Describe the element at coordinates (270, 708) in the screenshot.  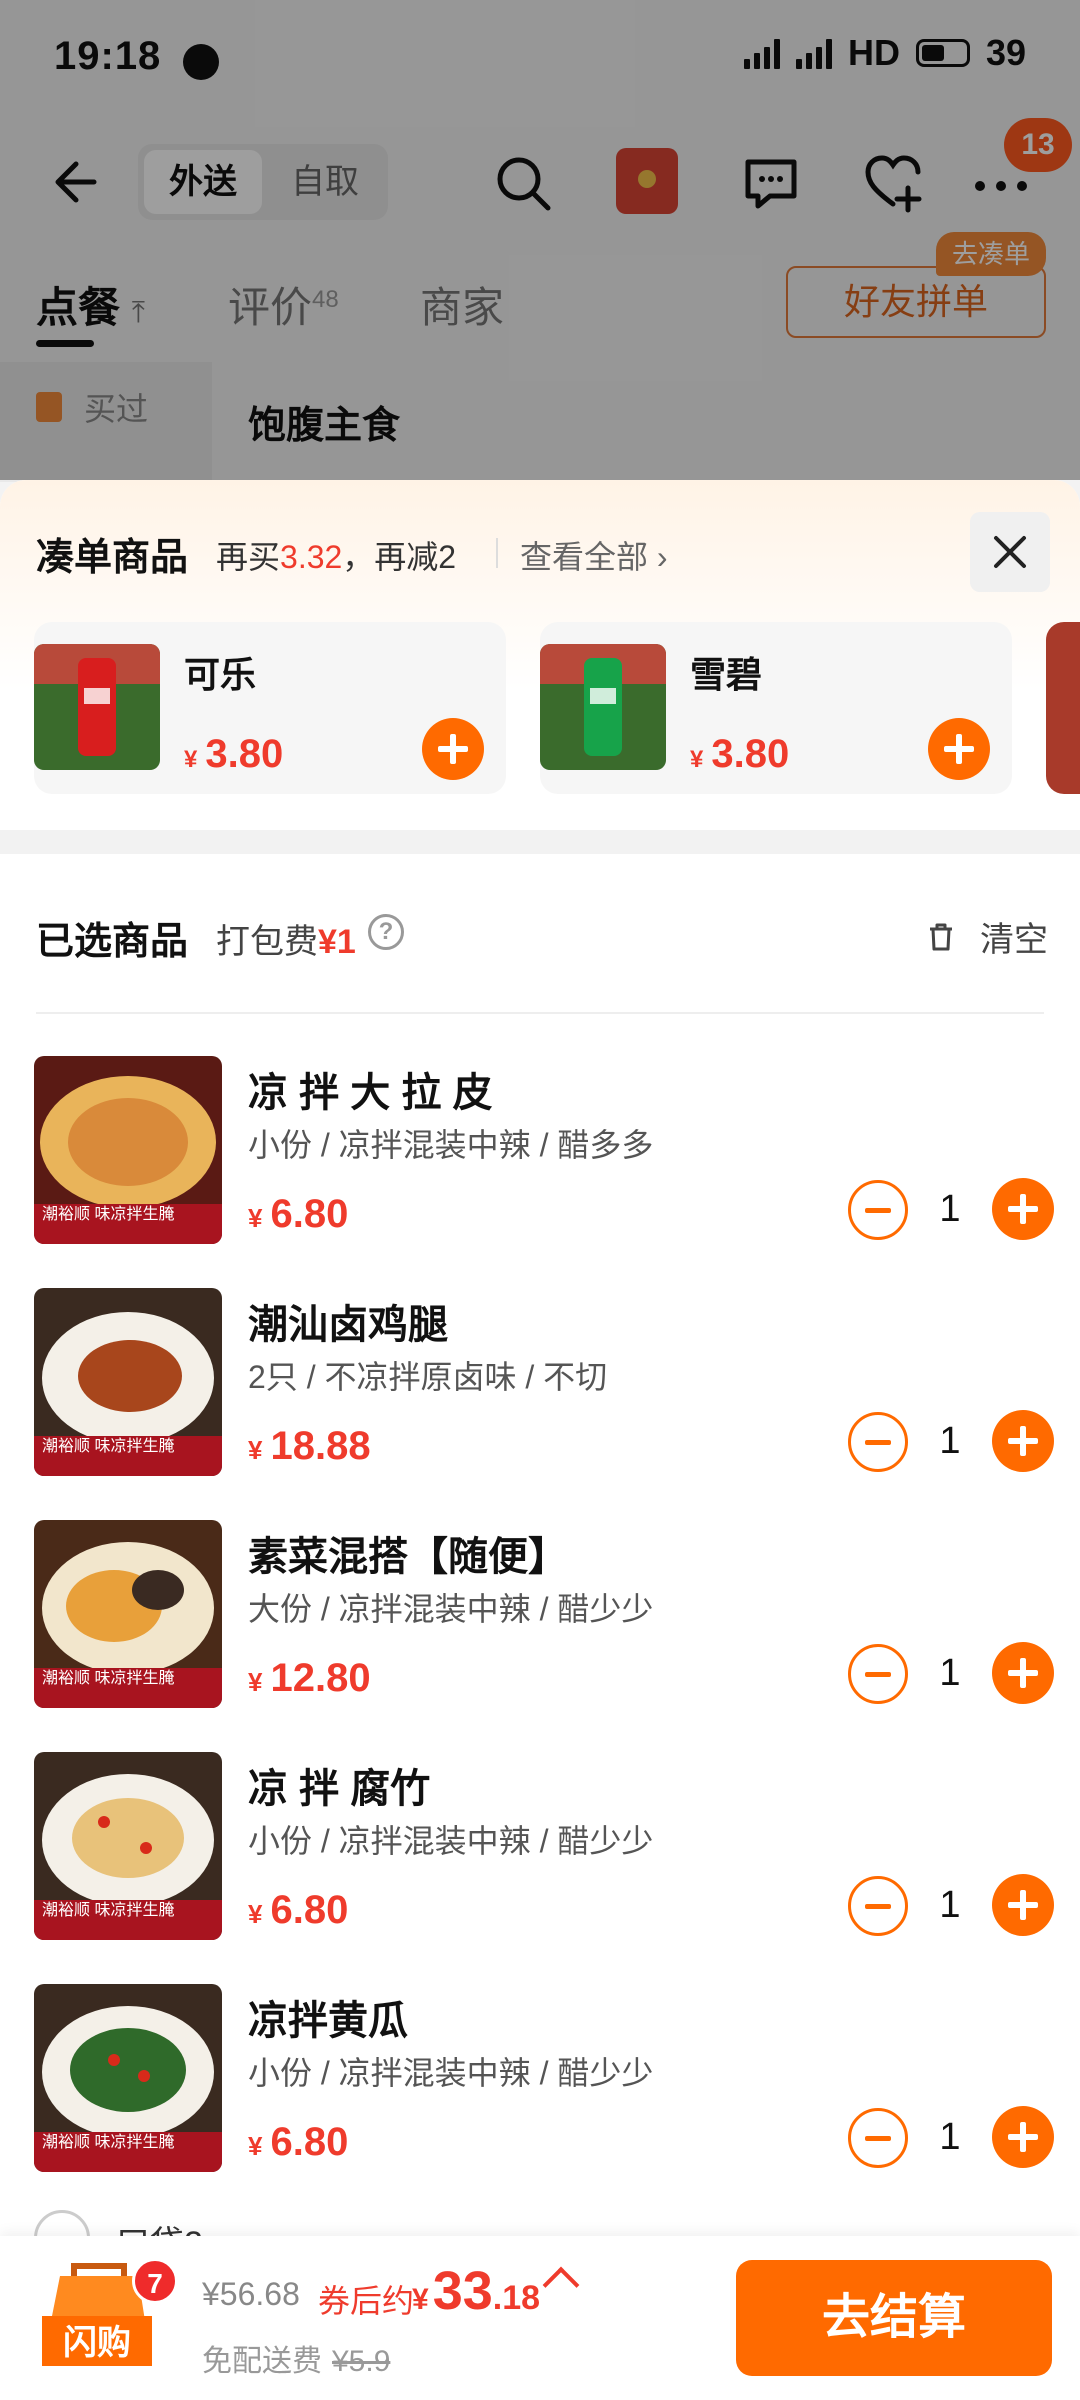
I see `addon-item-card: 可乐 ¥3.80` at that location.